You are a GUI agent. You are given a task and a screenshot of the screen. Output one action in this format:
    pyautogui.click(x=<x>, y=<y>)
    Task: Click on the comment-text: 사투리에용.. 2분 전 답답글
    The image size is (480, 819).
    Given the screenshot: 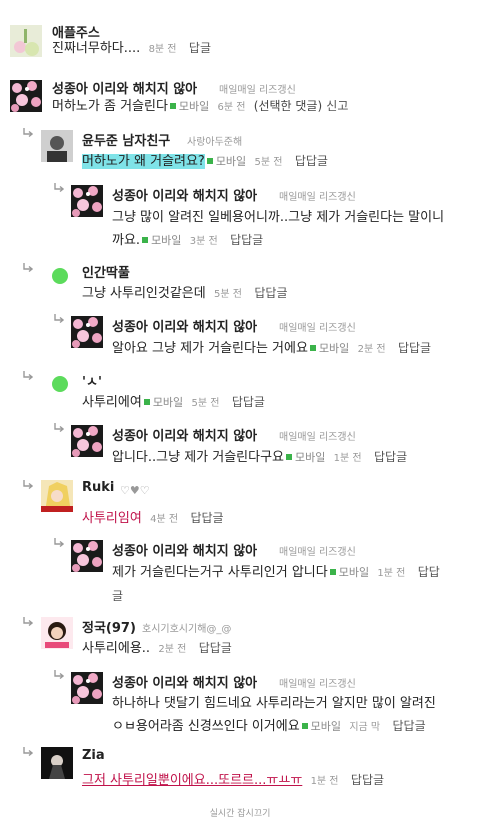 What is the action you would take?
    pyautogui.click(x=157, y=648)
    